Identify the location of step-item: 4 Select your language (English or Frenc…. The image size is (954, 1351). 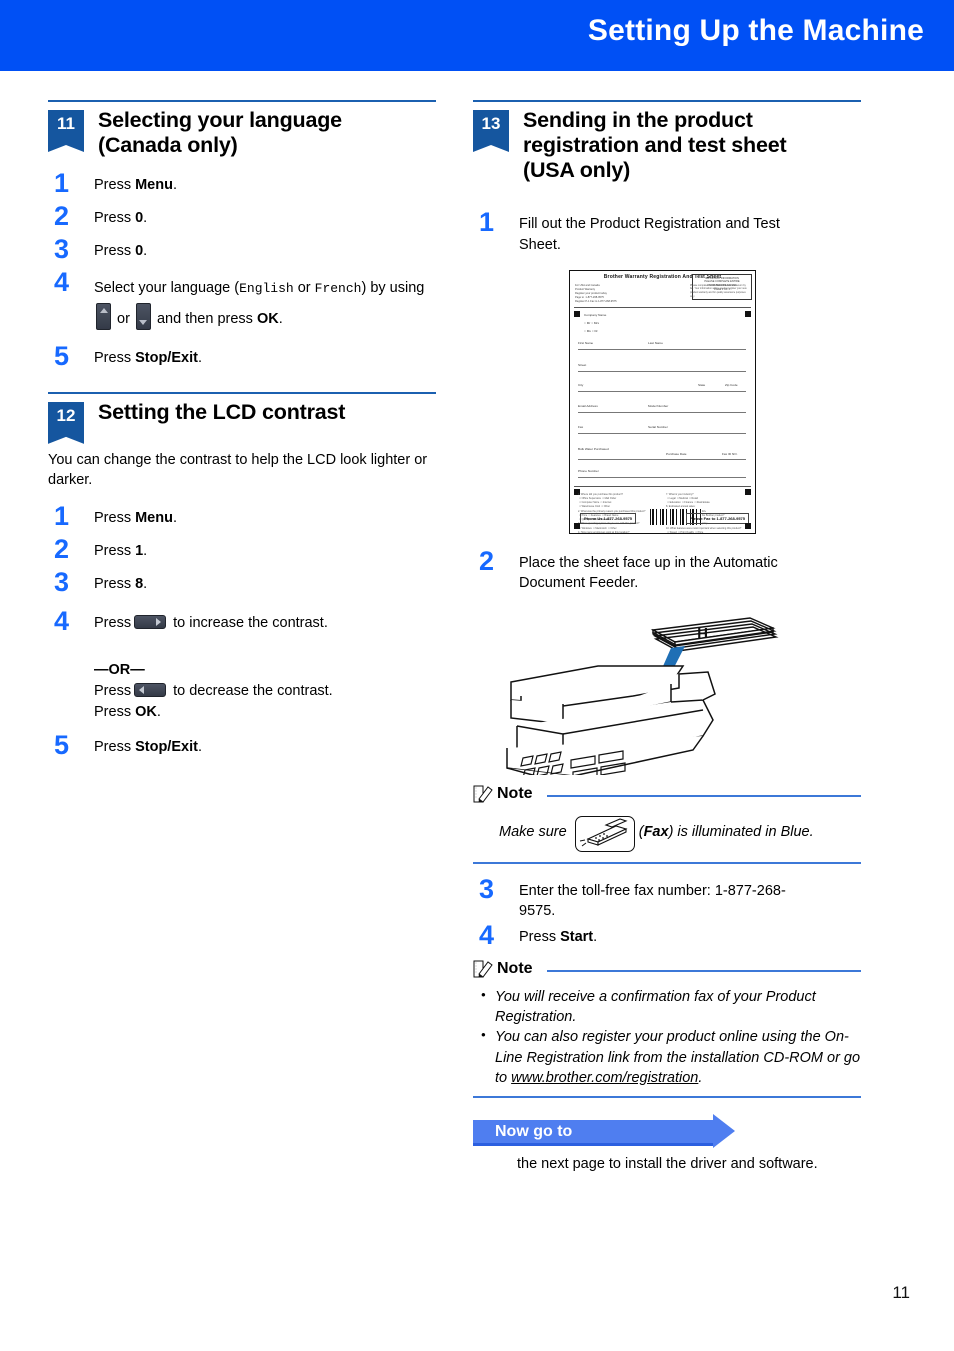
(242, 301).